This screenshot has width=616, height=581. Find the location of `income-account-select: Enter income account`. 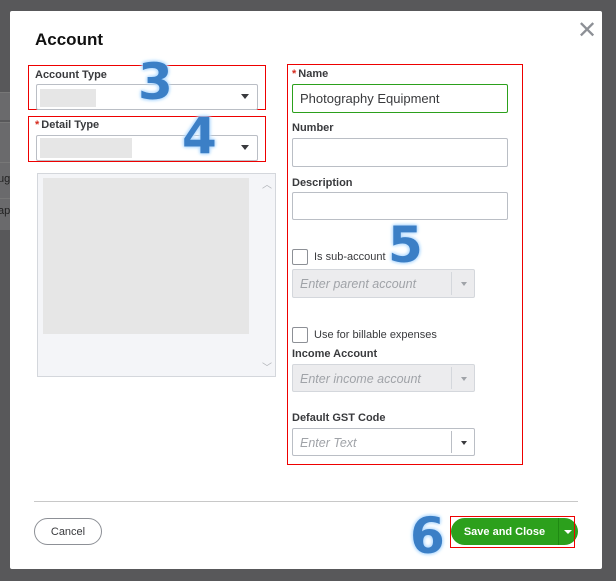

income-account-select: Enter income account is located at coordinates (383, 378).